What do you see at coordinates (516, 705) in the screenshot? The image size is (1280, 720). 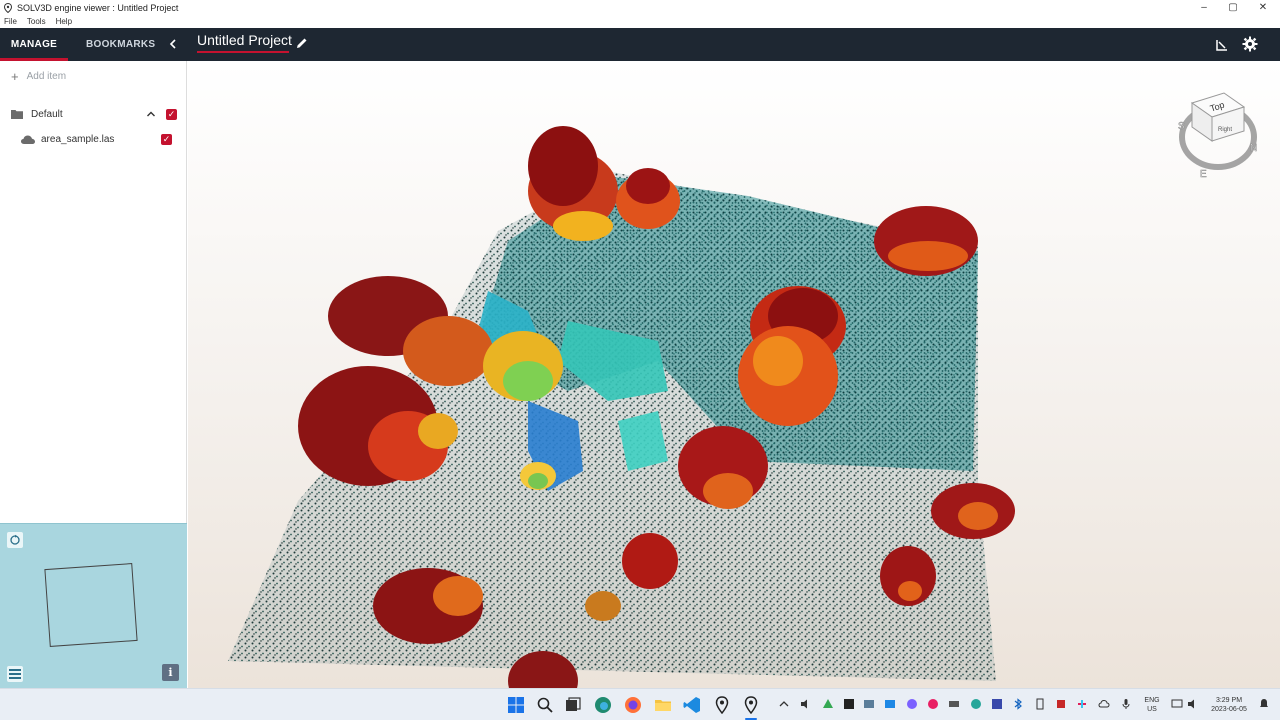 I see `windows-start-icon` at bounding box center [516, 705].